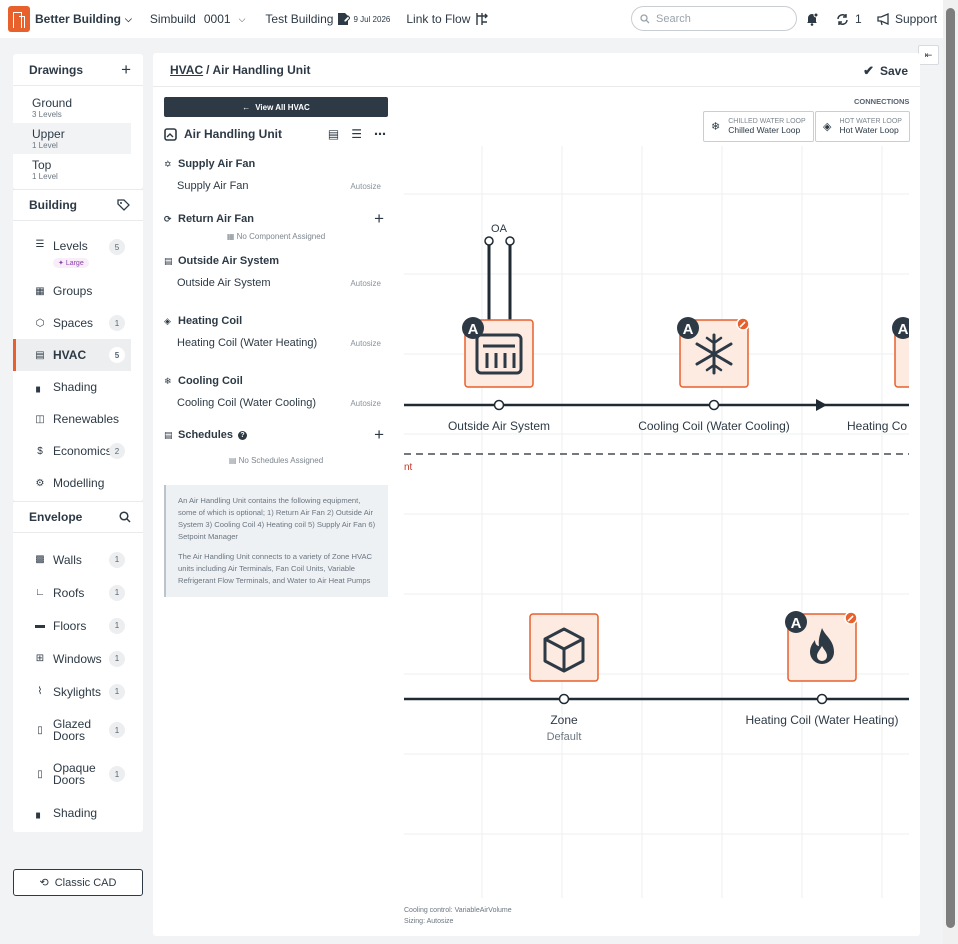 This screenshot has width=958, height=944. I want to click on drawing-name: Upper, so click(48, 134).